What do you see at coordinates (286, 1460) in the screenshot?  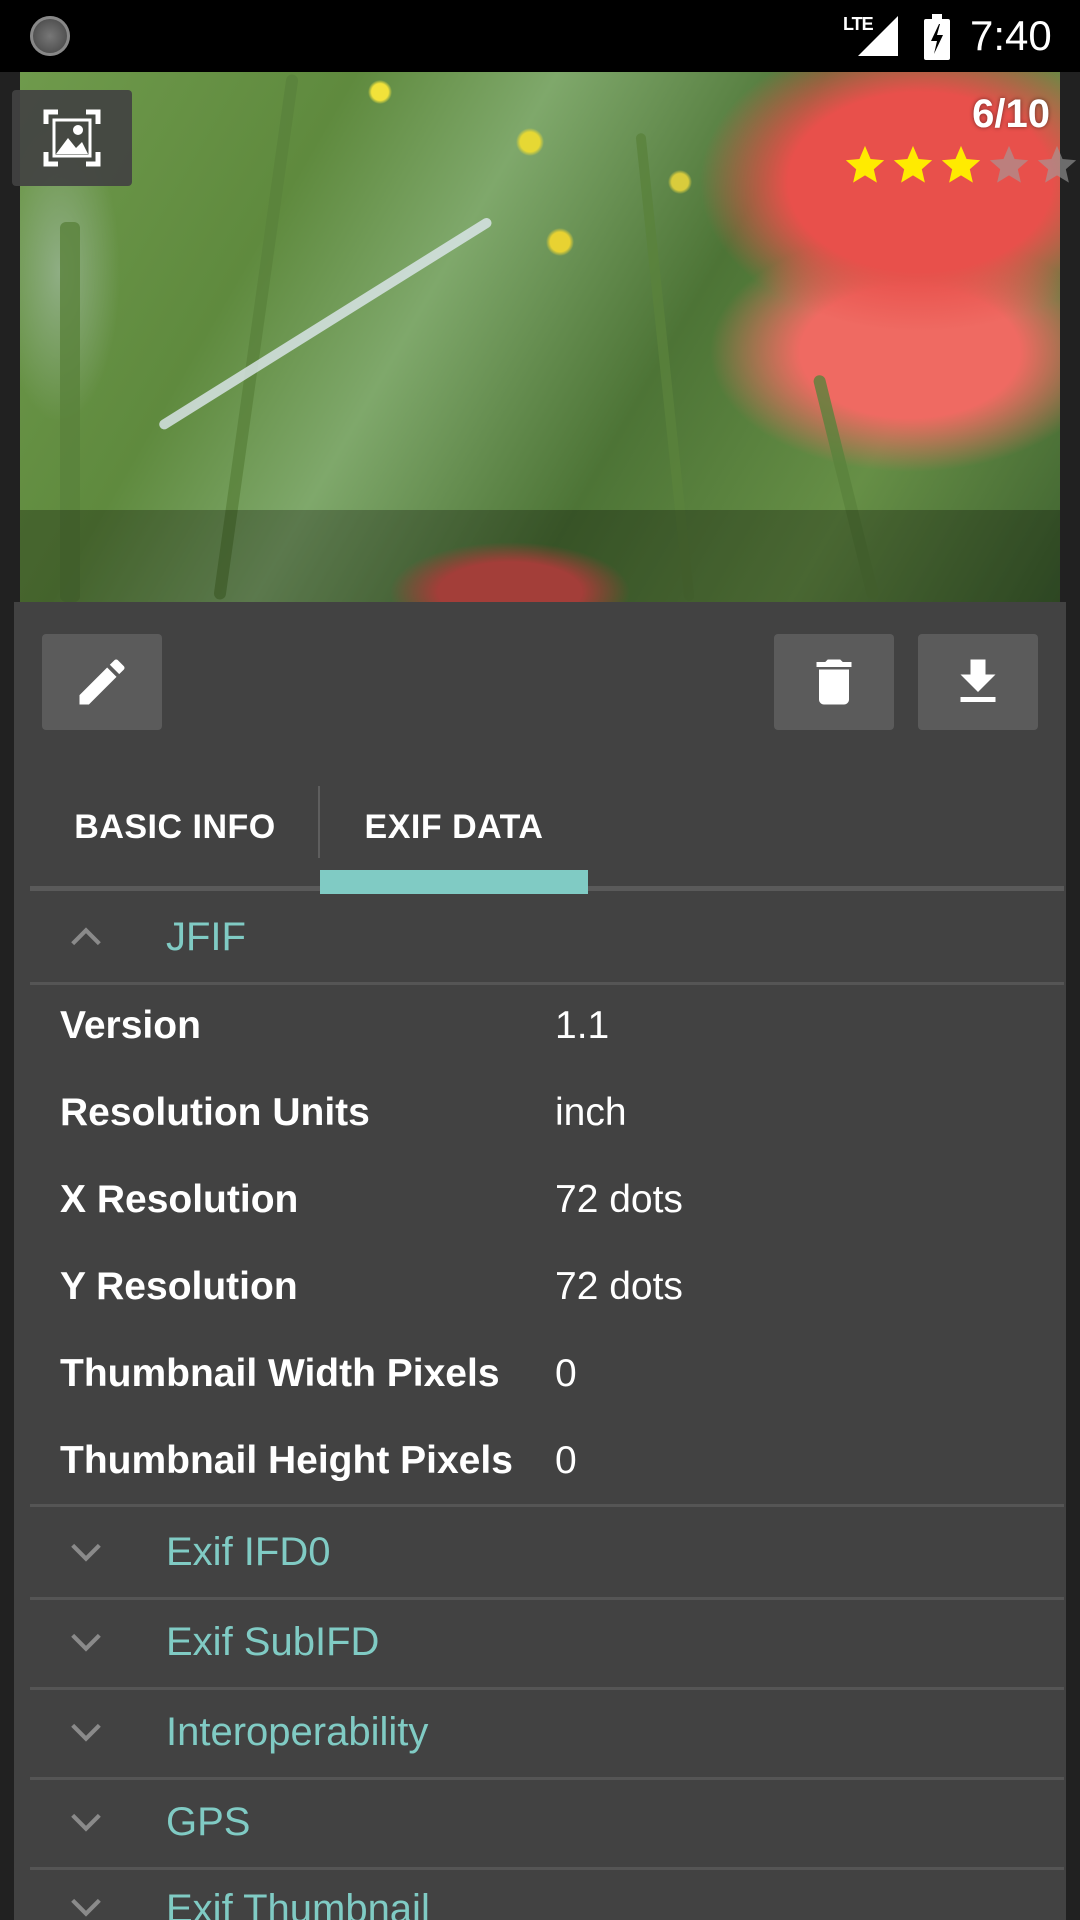 I see `exif-key: Thumbnail Height Pixels` at bounding box center [286, 1460].